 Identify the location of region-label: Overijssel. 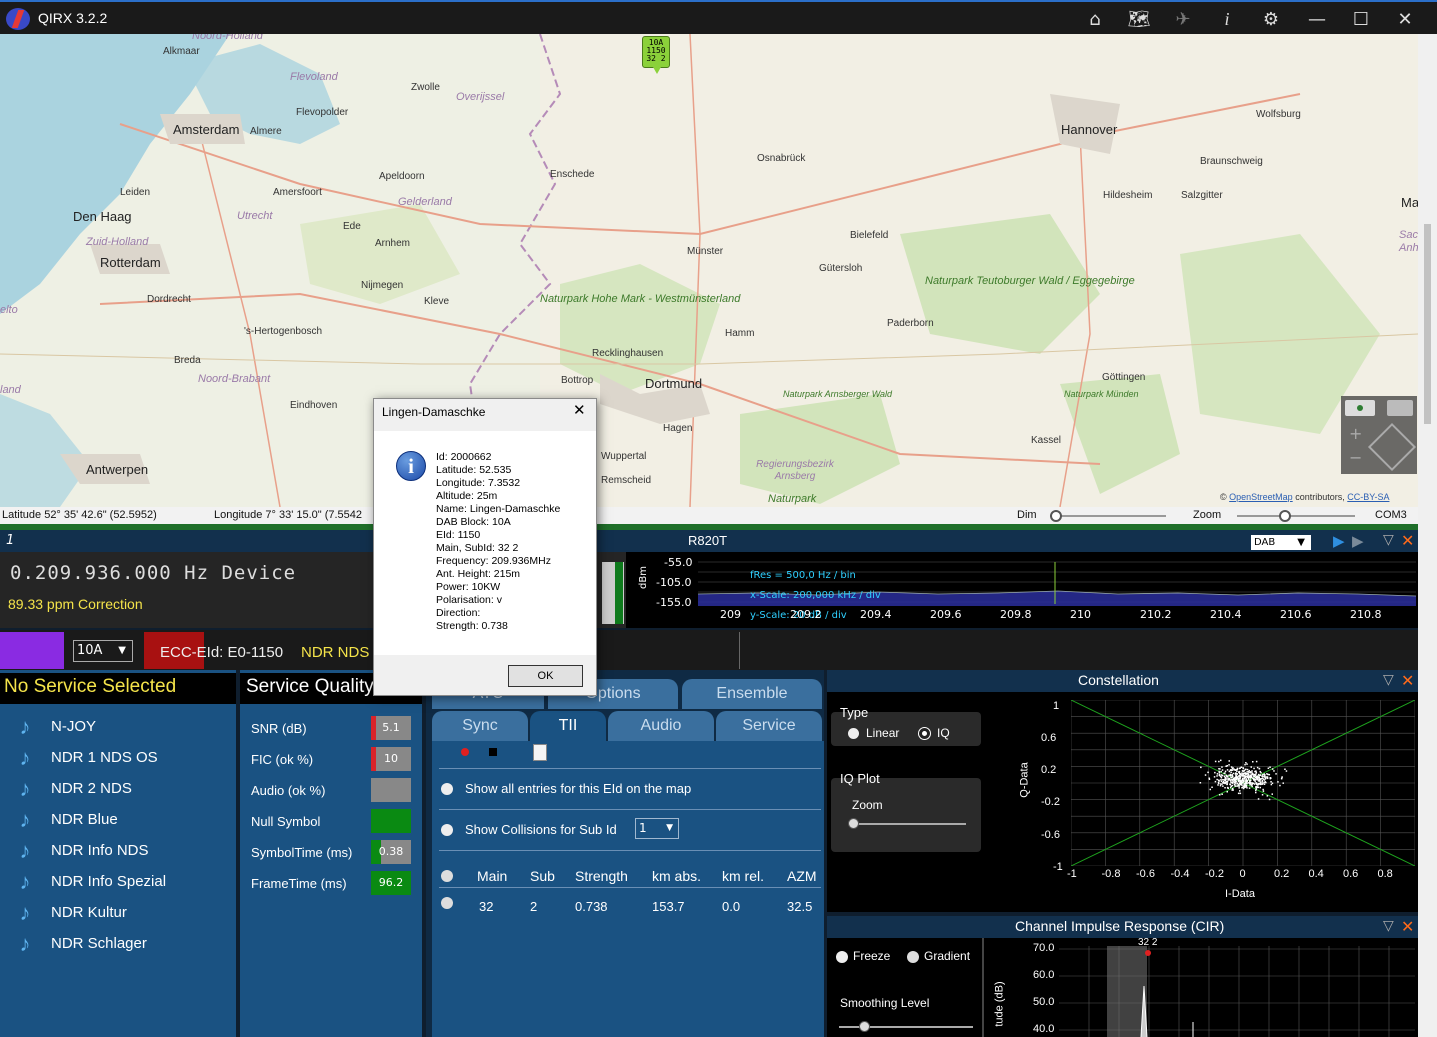
(480, 97).